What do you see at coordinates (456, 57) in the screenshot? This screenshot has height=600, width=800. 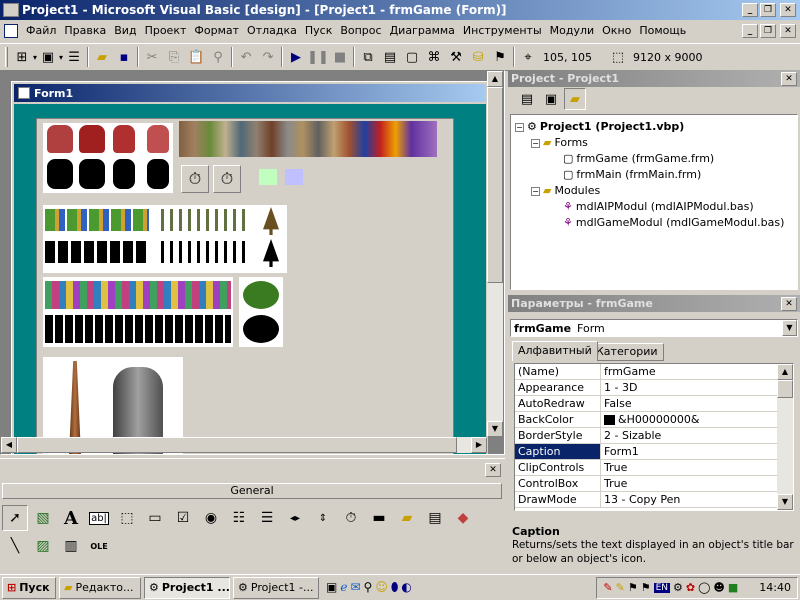 I see `toolbox-icon: ⚒` at bounding box center [456, 57].